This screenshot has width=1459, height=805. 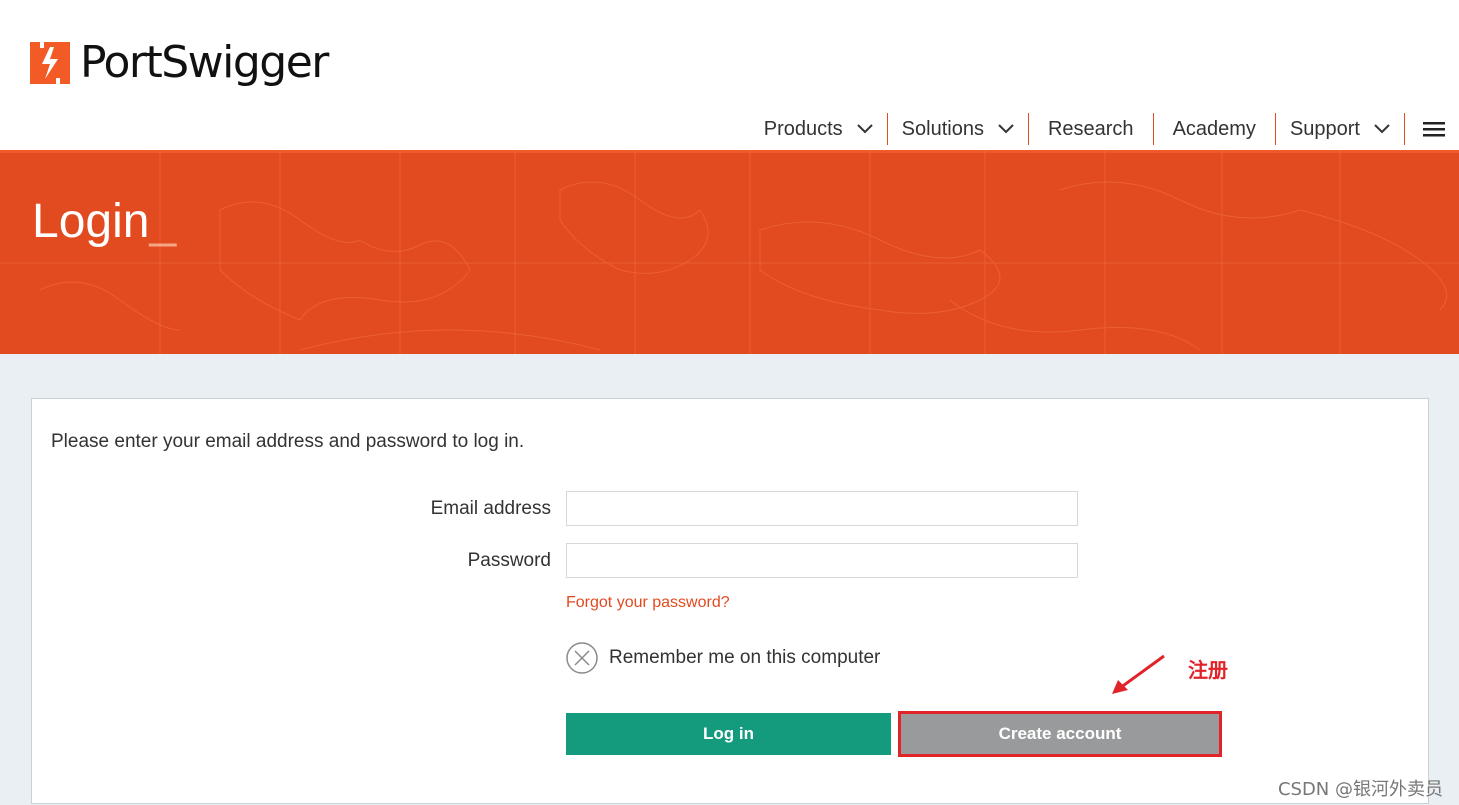 I want to click on remember-me-label: Remember me on this computer, so click(x=745, y=657).